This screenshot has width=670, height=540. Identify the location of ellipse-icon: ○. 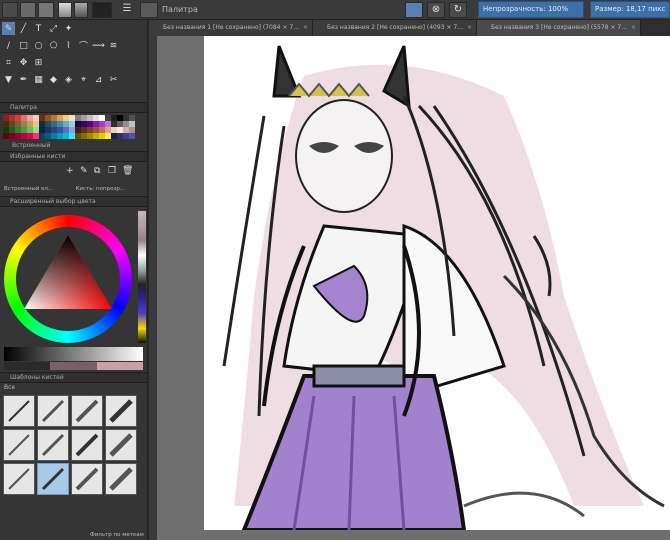
(38, 45).